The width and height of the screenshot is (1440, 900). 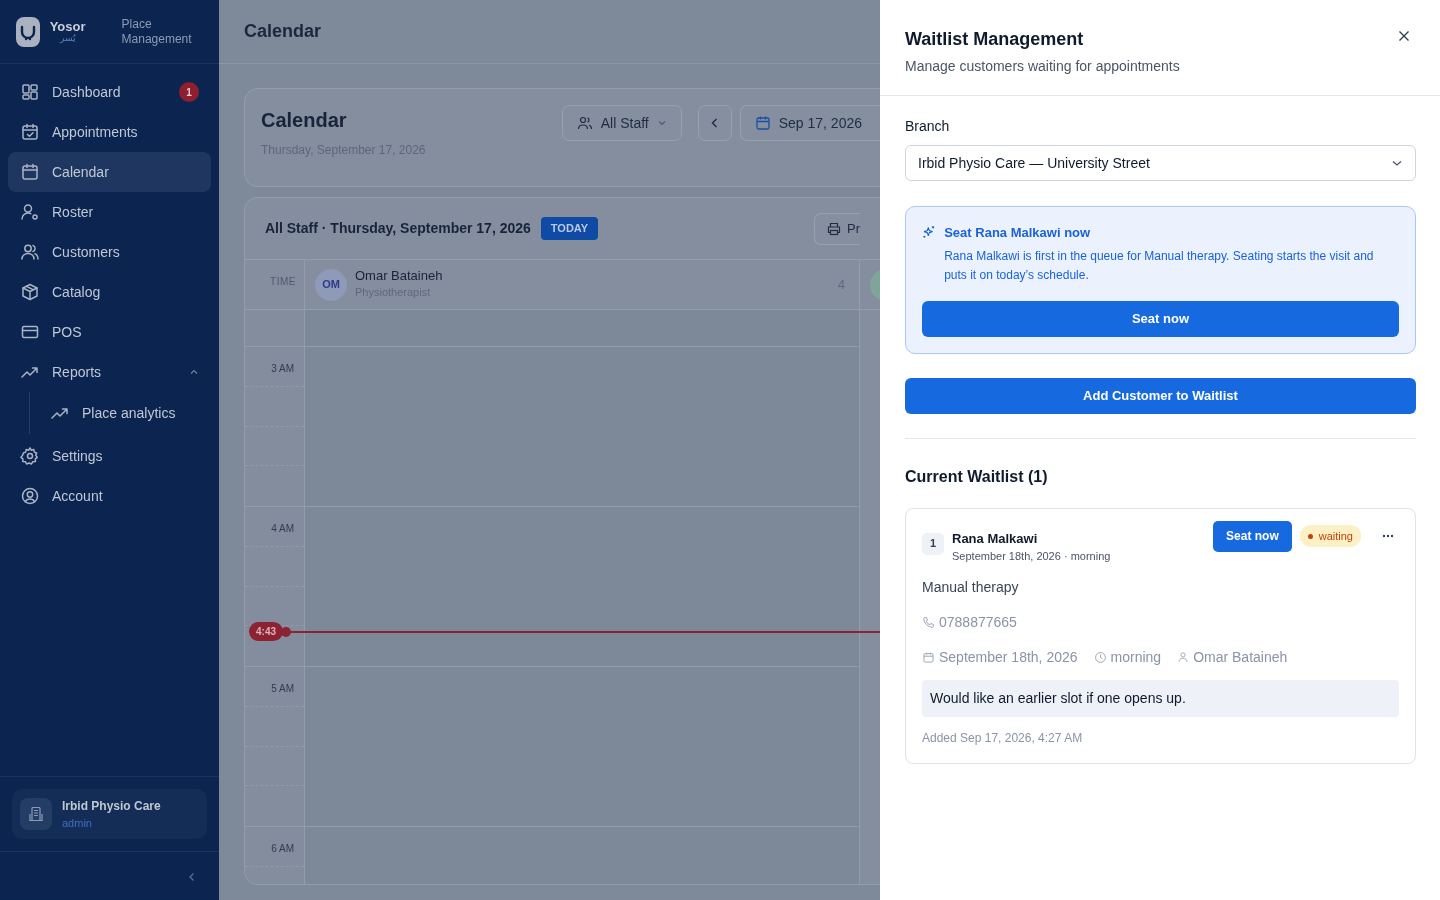 I want to click on printer-icon, so click(x=834, y=228).